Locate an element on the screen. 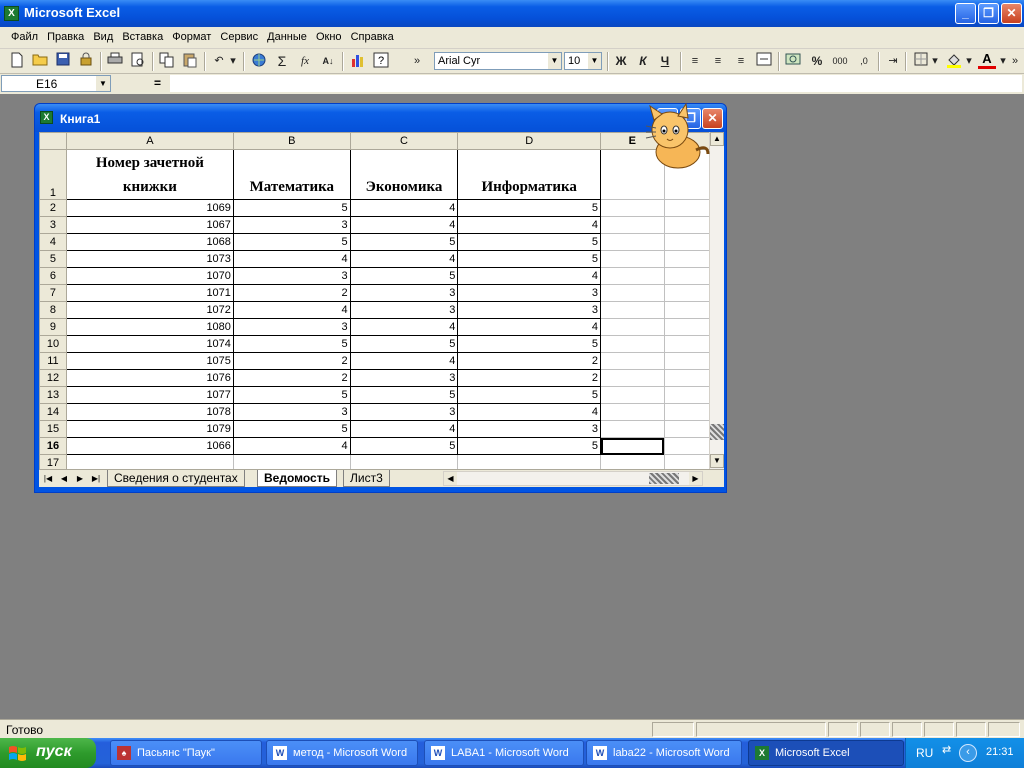 Image resolution: width=1024 pixels, height=768 pixels. print-preview-icon is located at coordinates (138, 61).